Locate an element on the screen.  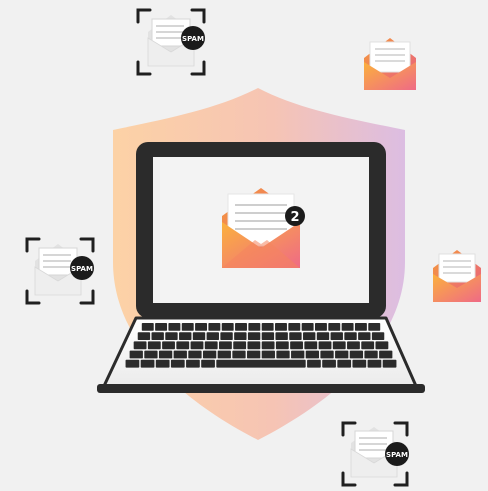
notification-count: 2 is located at coordinates (294, 217).